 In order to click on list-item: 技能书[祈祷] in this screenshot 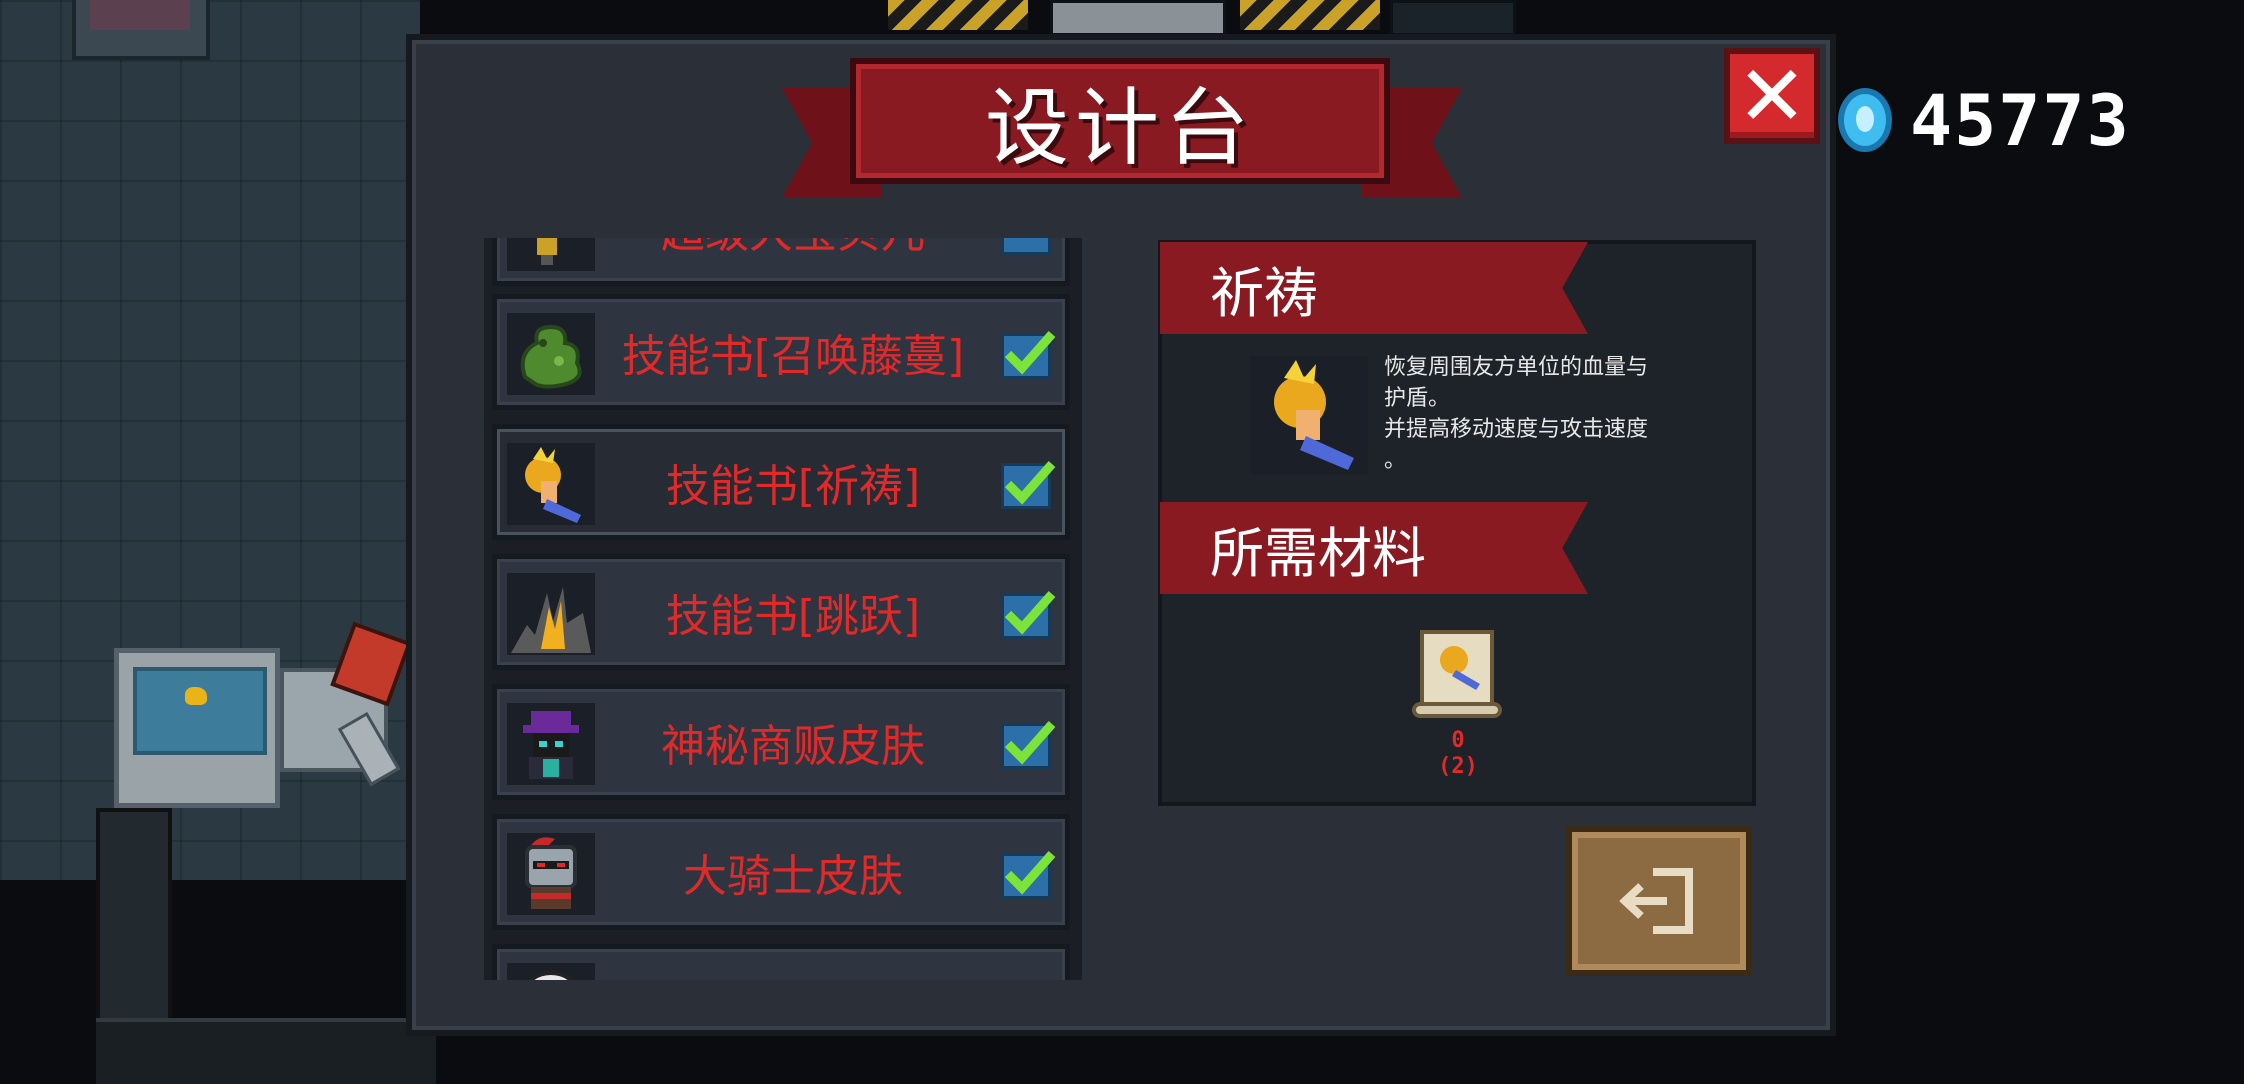, I will do `click(781, 482)`.